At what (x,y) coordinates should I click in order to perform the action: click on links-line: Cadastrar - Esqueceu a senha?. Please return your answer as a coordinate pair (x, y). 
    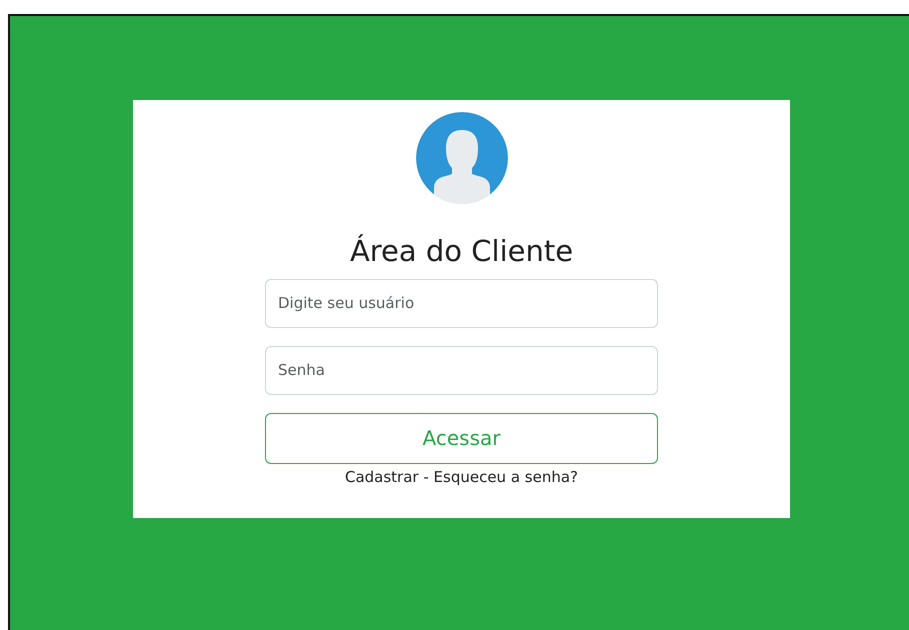
    Looking at the image, I should click on (461, 477).